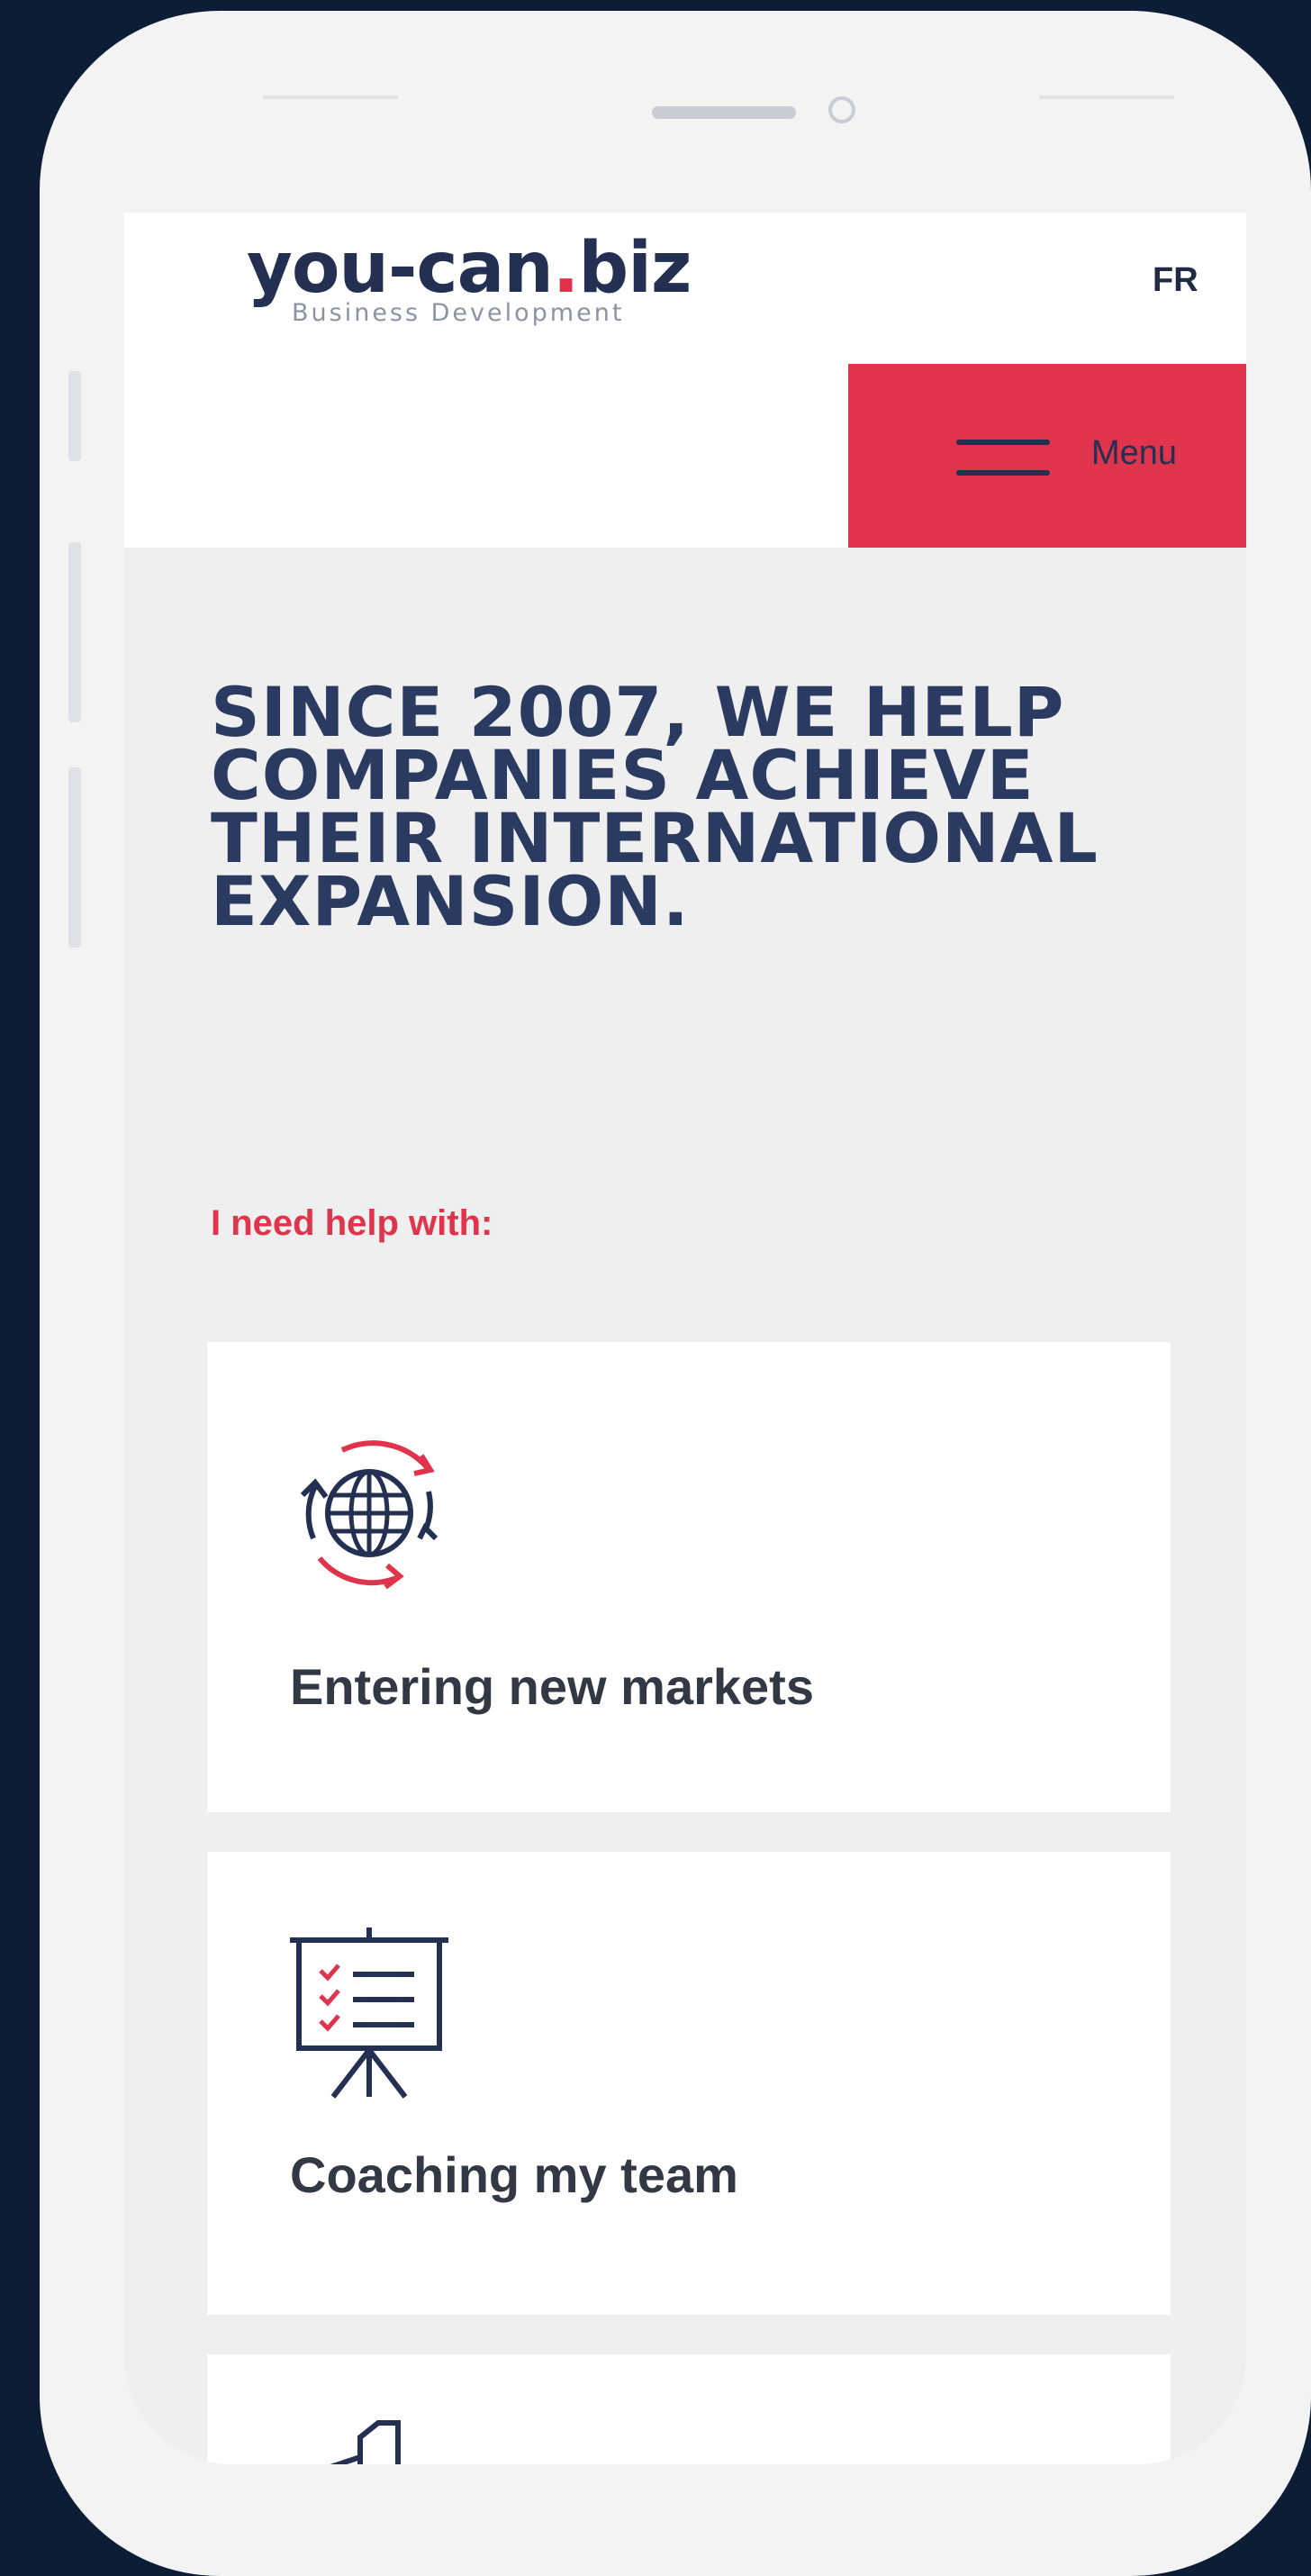 This screenshot has height=2576, width=1311. Describe the element at coordinates (469, 268) in the screenshot. I see `logo-wordmark: you-can.biz` at that location.